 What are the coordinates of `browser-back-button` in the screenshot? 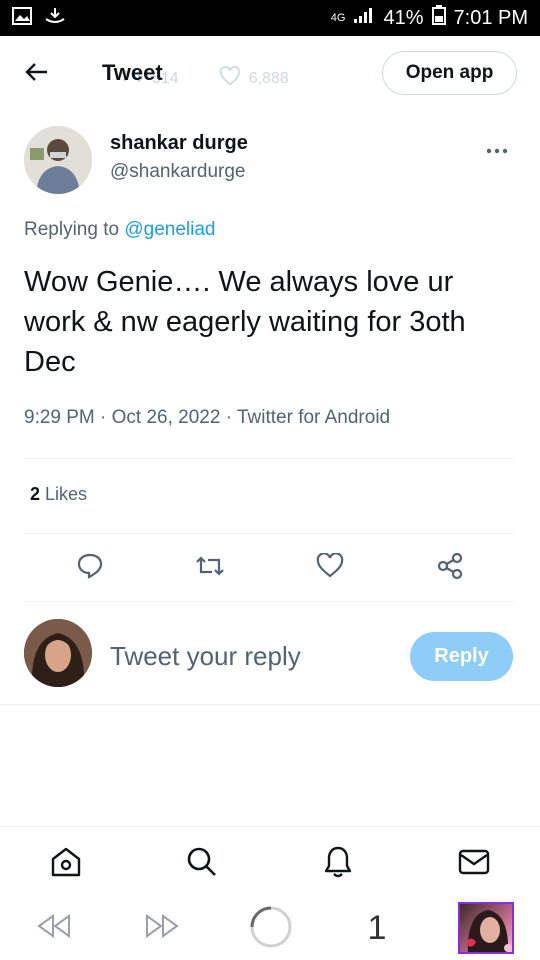 It's located at (54, 928).